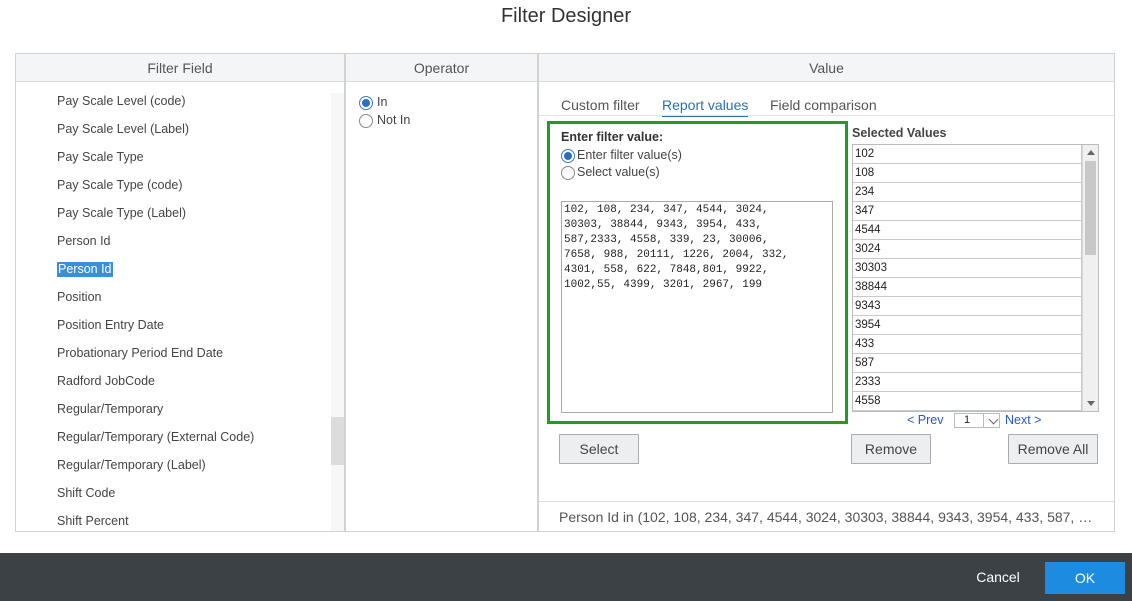 Image resolution: width=1132 pixels, height=601 pixels. I want to click on mode-select-values-label: Select value(s), so click(618, 172).